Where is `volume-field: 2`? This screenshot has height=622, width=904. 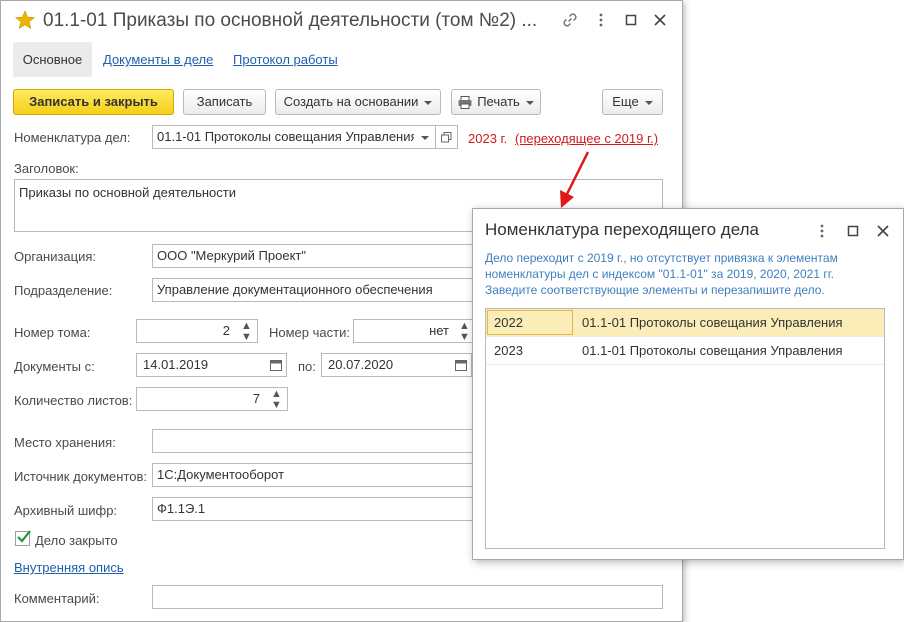
volume-field: 2 is located at coordinates (186, 331).